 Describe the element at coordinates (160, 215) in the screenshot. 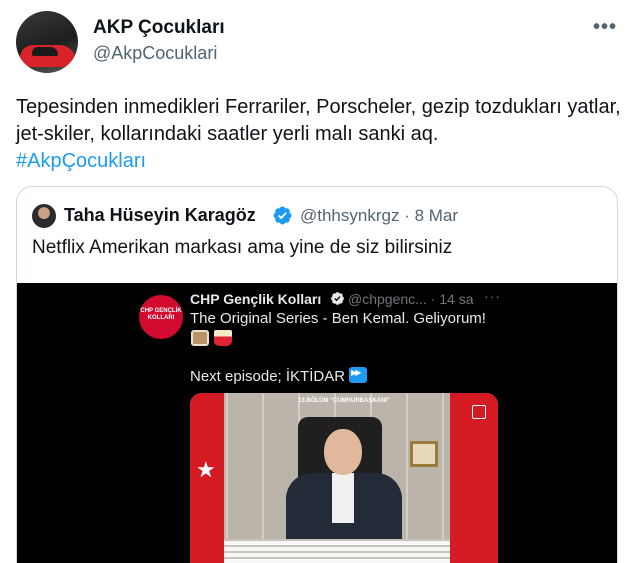

I see `quoted-author-name: Taha Hüseyin Karagöz` at that location.